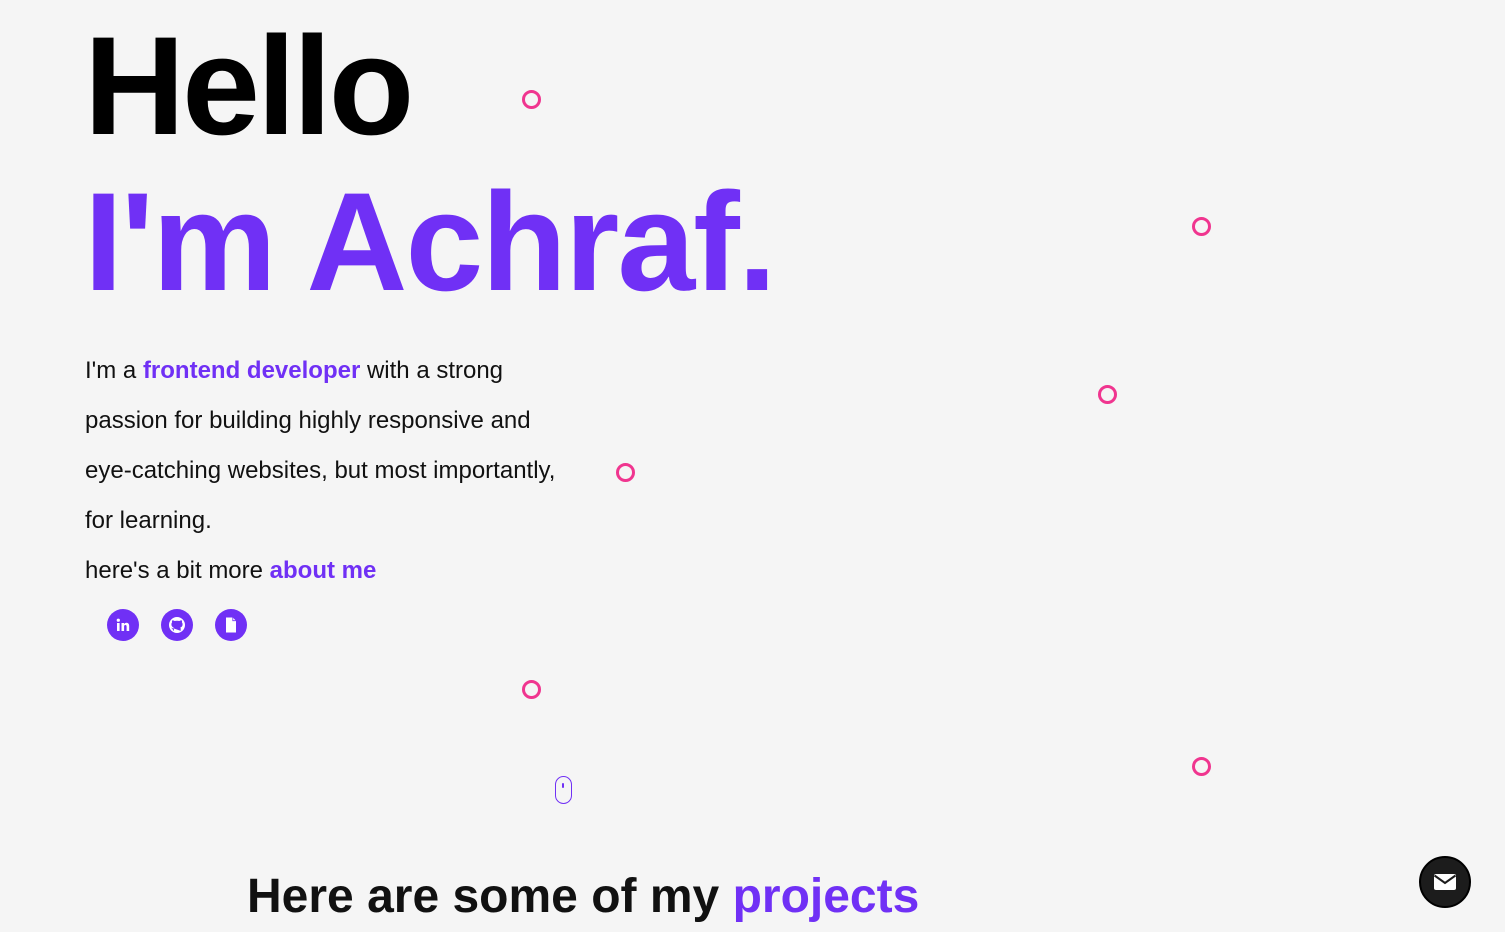 This screenshot has height=932, width=1505. Describe the element at coordinates (432, 370) in the screenshot. I see `intro-line-1-post: with a strong` at that location.